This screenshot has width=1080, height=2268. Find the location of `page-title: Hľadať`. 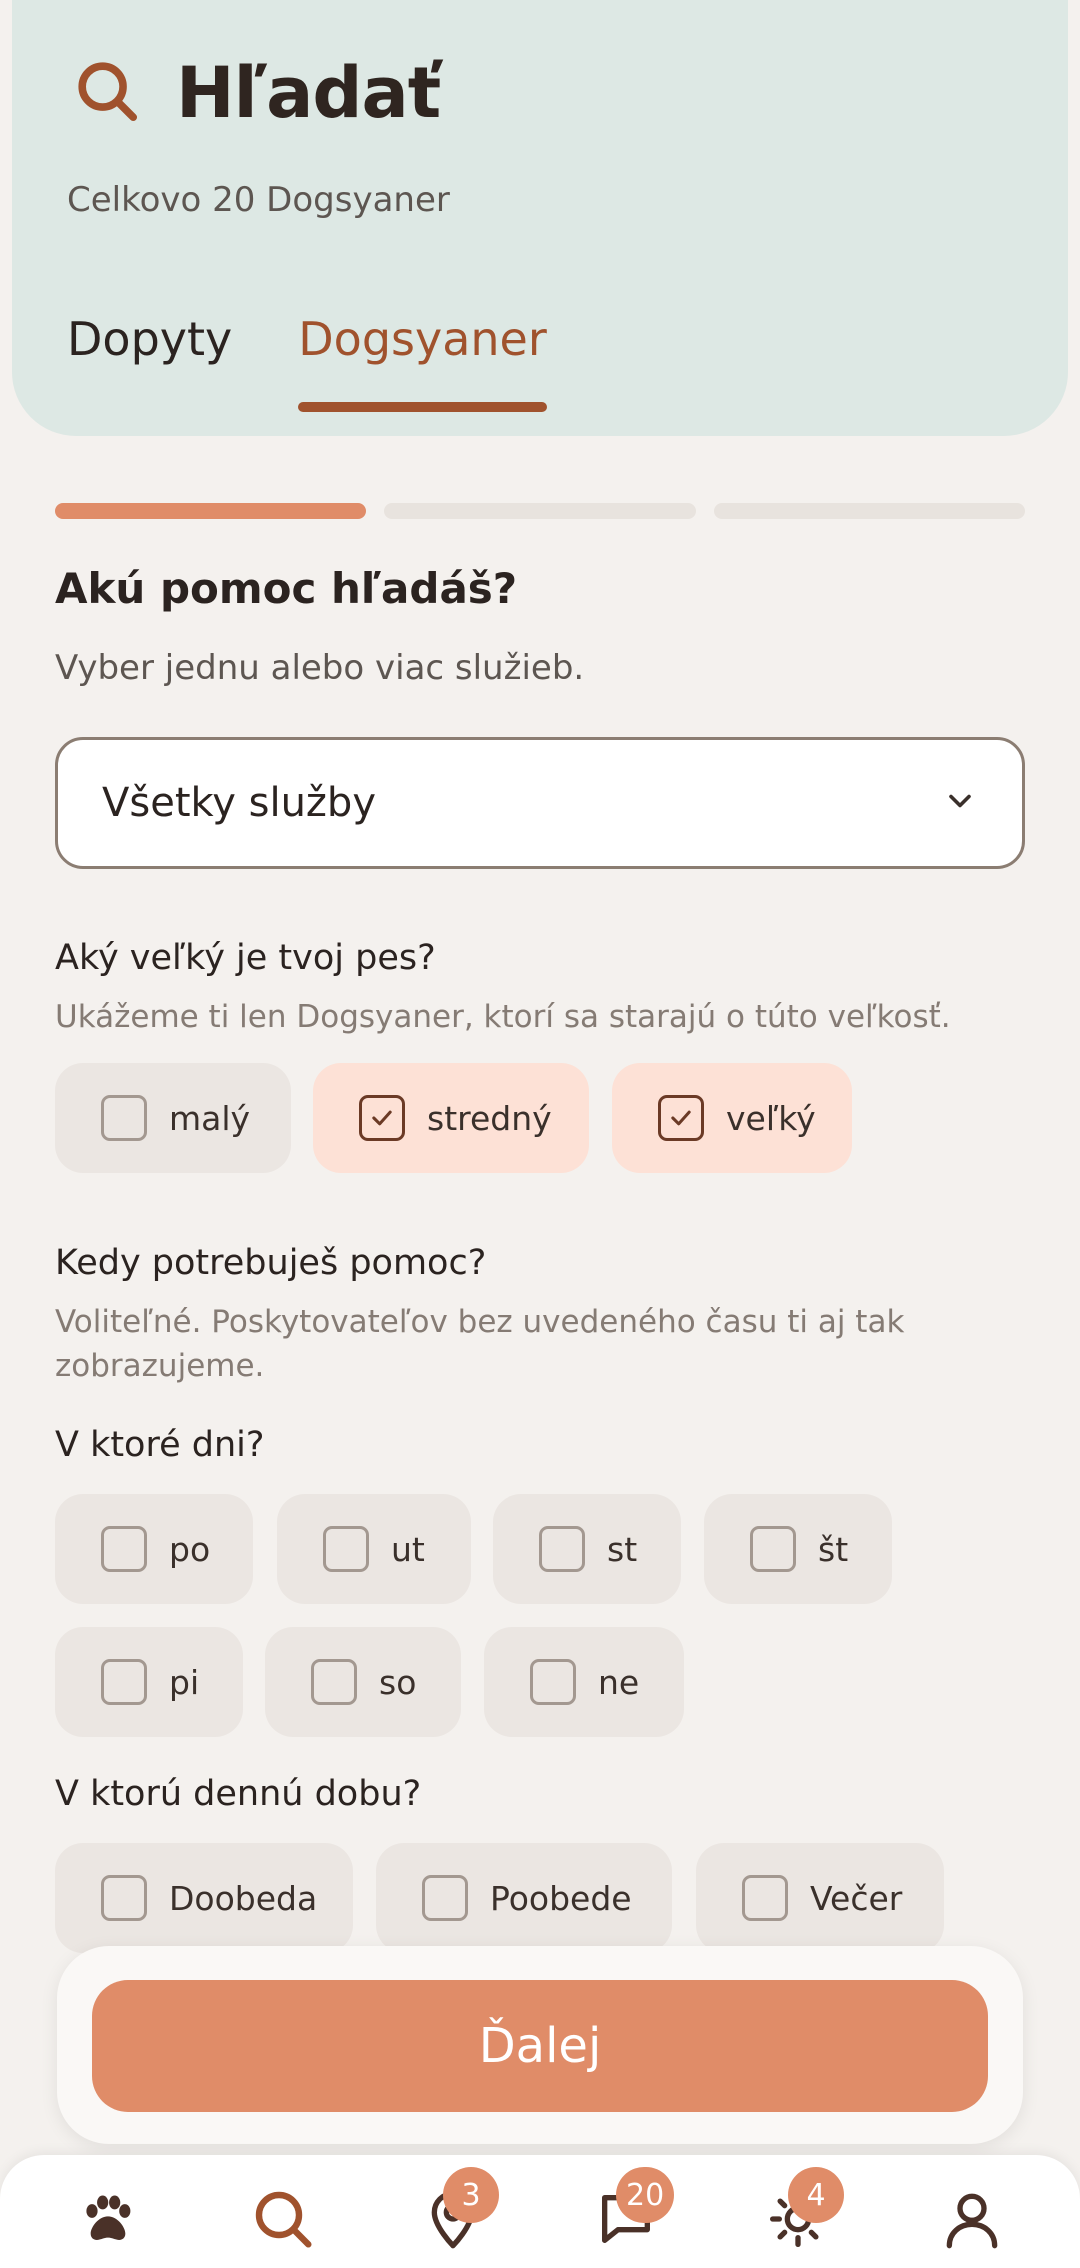

page-title: Hľadať is located at coordinates (308, 93).